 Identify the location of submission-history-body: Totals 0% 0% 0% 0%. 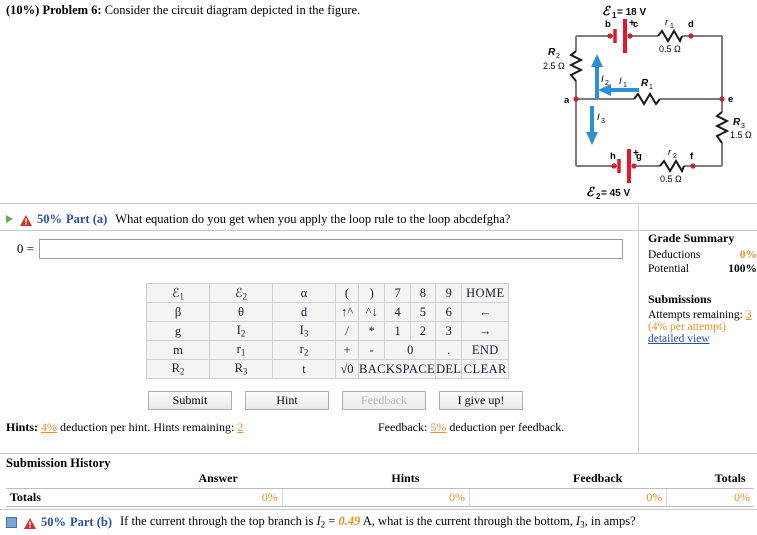
(380, 497).